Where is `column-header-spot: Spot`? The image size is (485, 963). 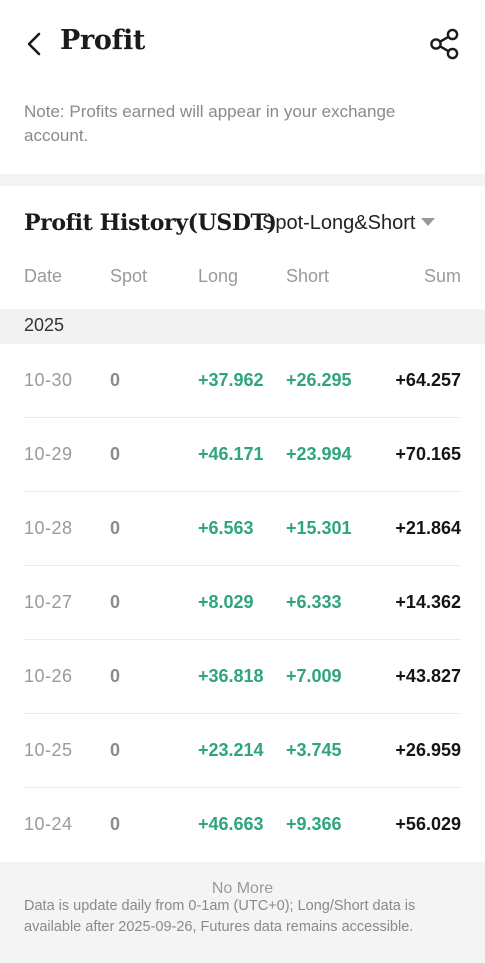 column-header-spot: Spot is located at coordinates (129, 276).